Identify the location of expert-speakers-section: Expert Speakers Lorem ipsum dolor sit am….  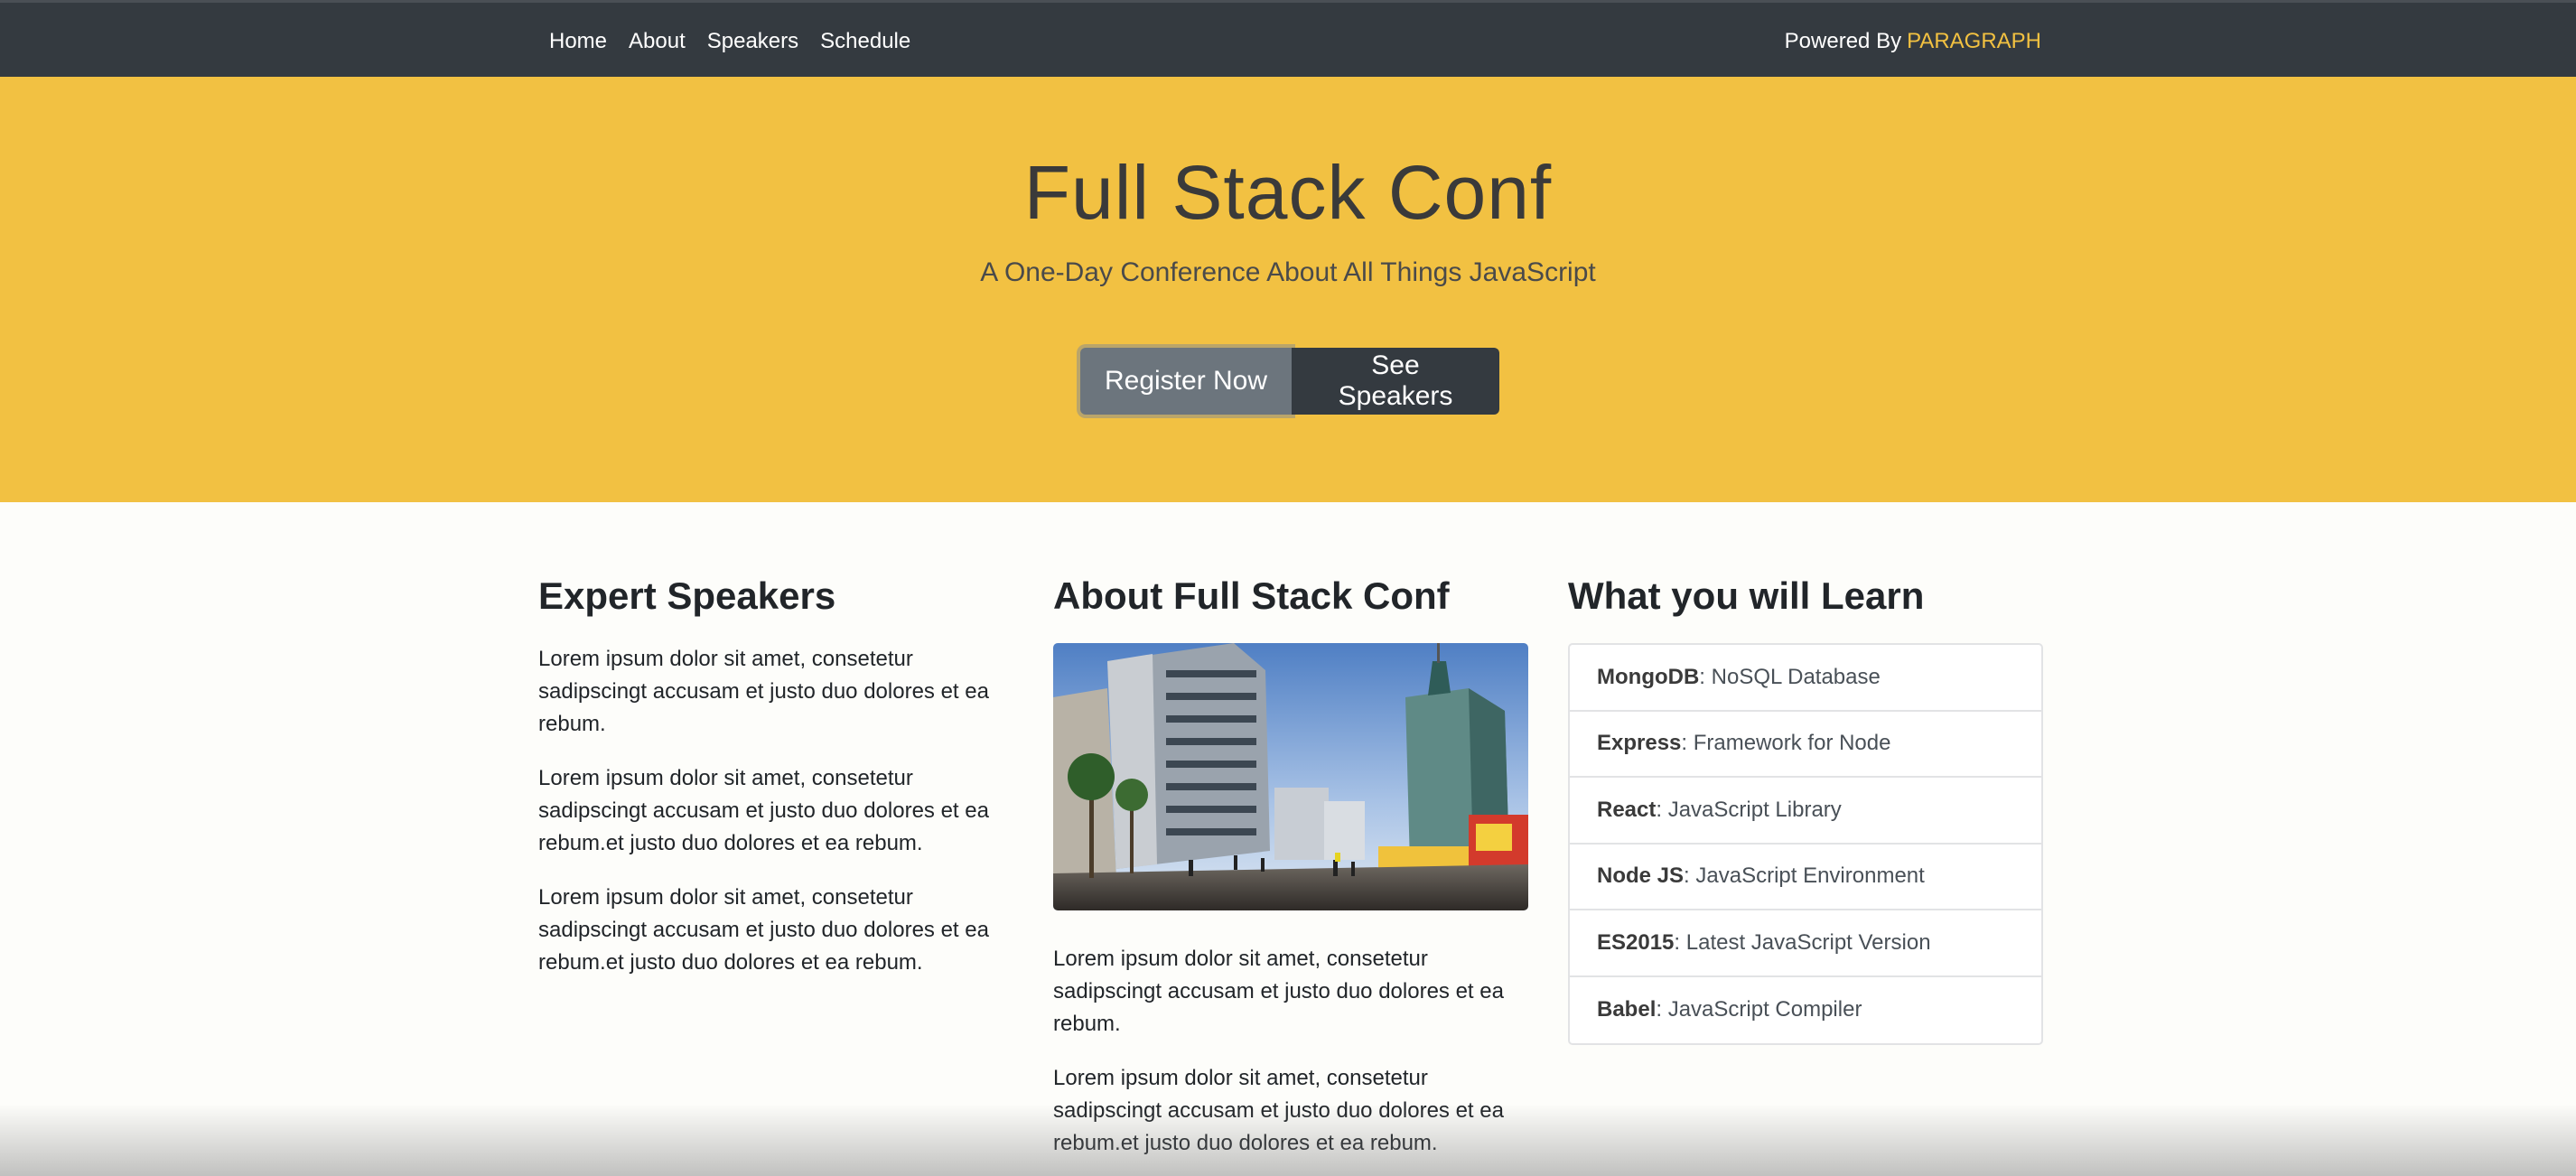
(773, 787).